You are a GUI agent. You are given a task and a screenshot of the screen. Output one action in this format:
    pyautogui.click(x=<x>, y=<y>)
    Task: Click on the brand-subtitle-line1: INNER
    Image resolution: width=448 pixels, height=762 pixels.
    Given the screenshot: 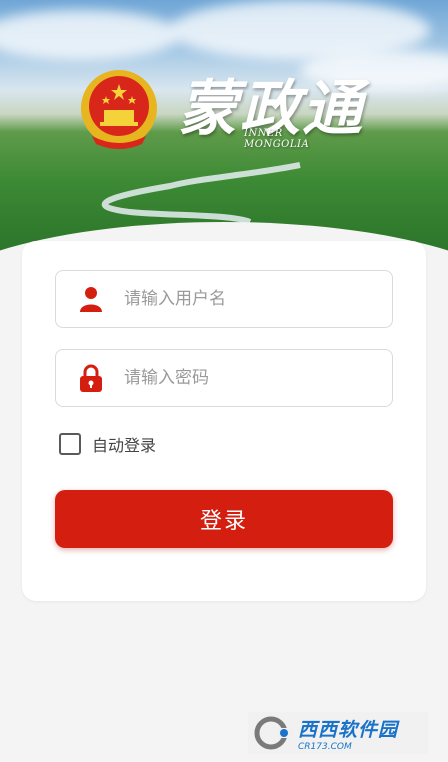 What is the action you would take?
    pyautogui.click(x=263, y=133)
    